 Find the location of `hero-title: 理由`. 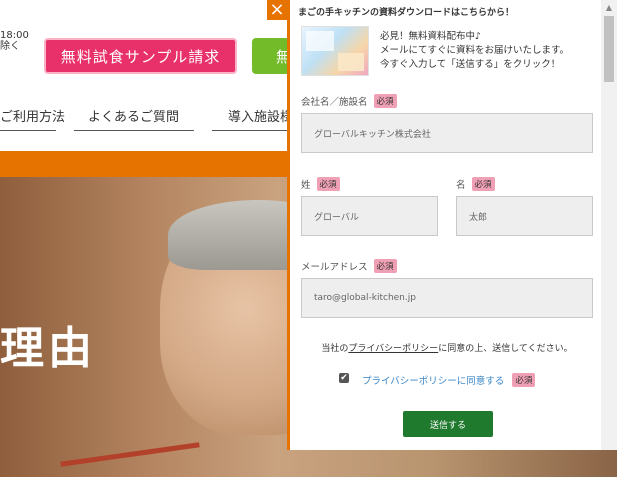

hero-title: 理由 is located at coordinates (48, 348).